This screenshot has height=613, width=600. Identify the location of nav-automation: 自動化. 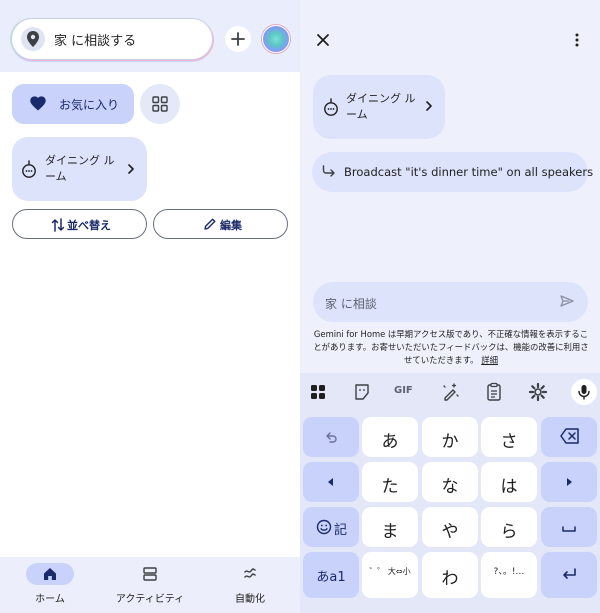
(250, 585).